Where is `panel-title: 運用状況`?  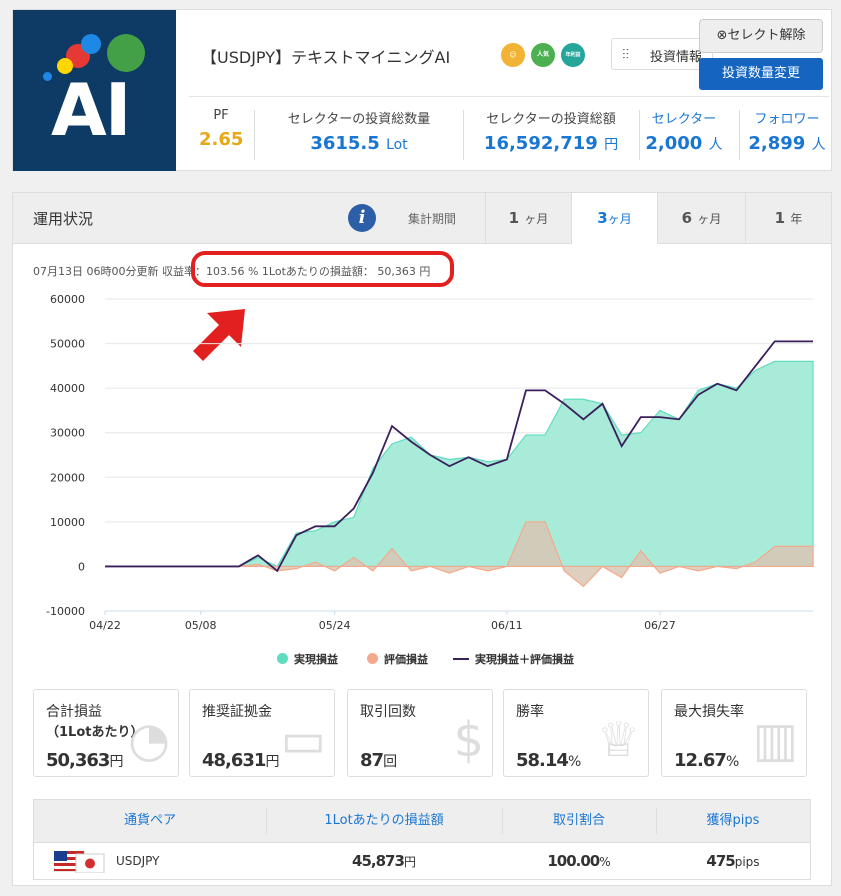
panel-title: 運用状況 is located at coordinates (63, 219).